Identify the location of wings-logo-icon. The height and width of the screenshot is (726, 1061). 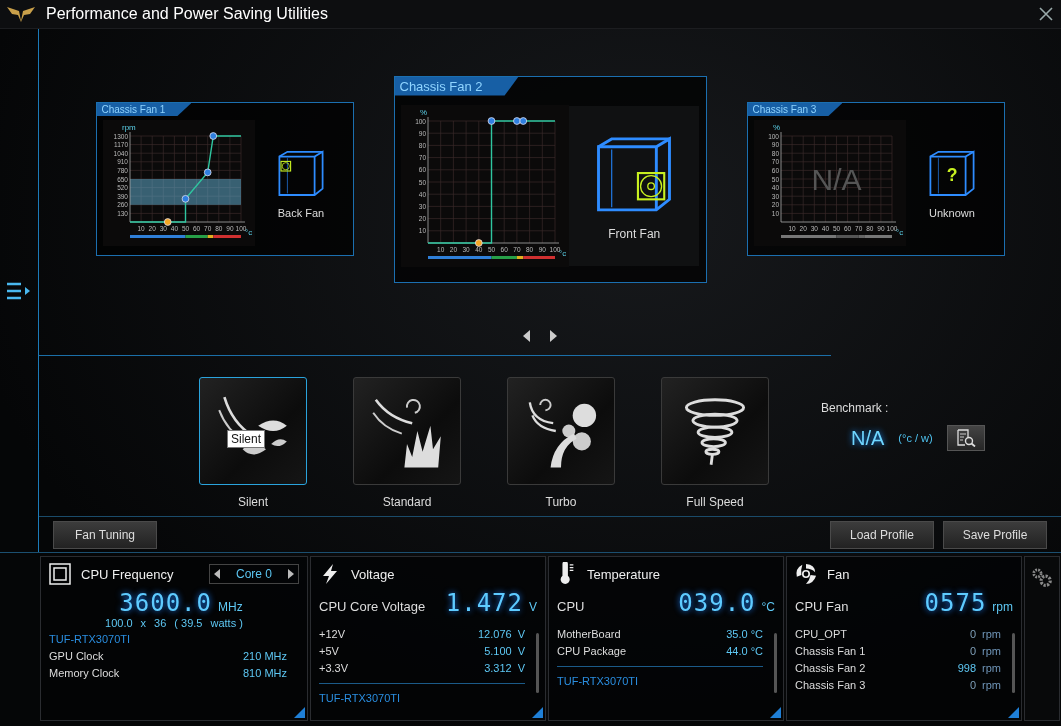
(21, 14).